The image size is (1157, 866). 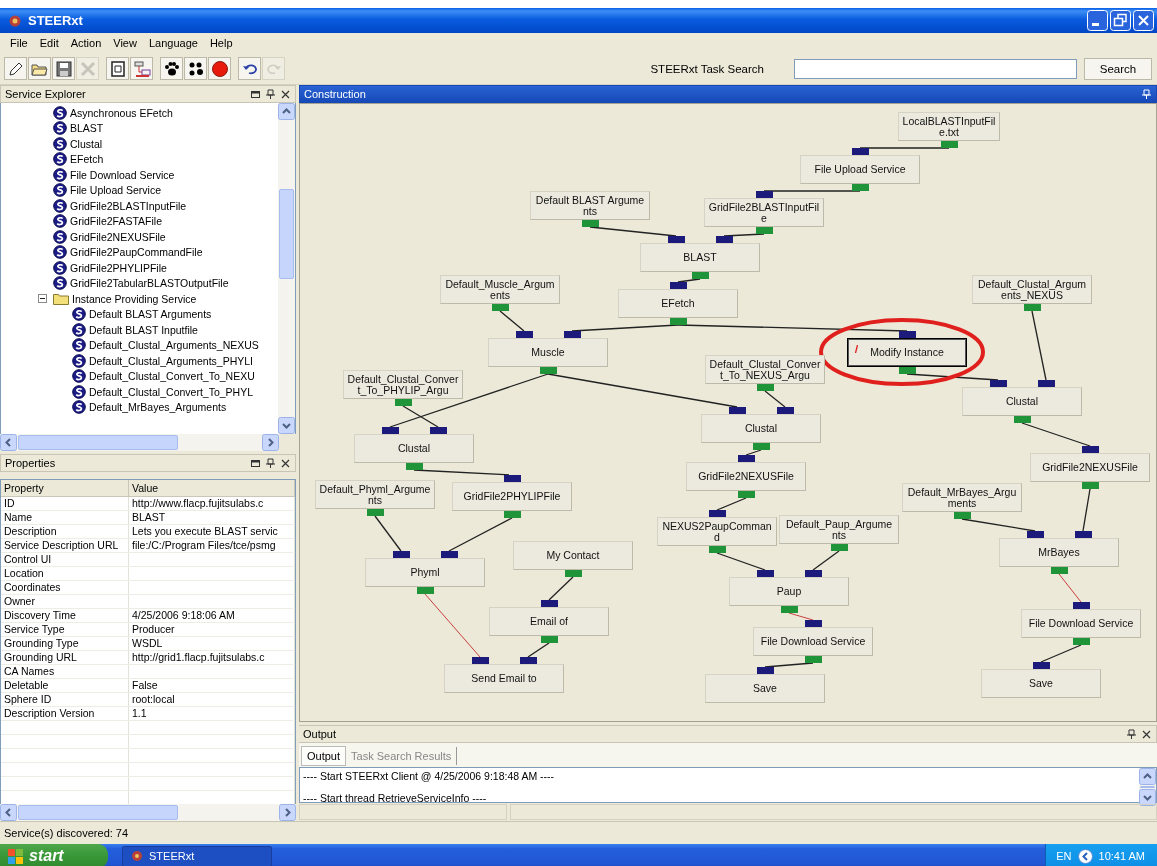 What do you see at coordinates (717, 531) in the screenshot?
I see `workflow-node: NEXUS2PaupCommand` at bounding box center [717, 531].